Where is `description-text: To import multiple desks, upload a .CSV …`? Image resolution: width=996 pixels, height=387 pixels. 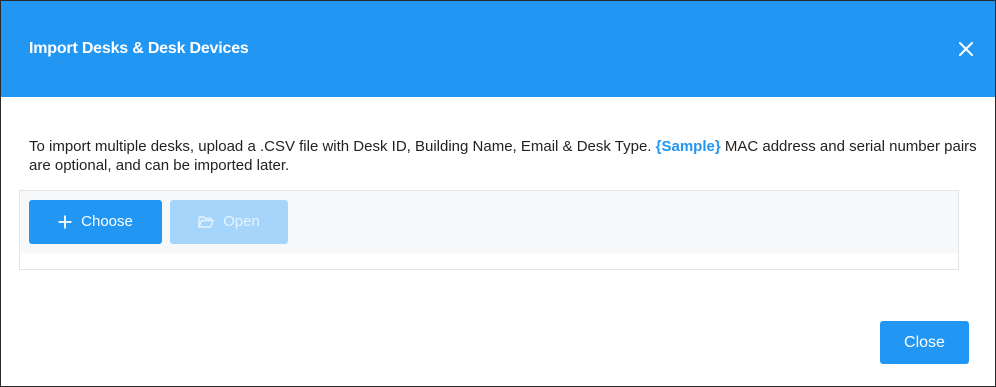 description-text: To import multiple desks, upload a .CSV … is located at coordinates (342, 146).